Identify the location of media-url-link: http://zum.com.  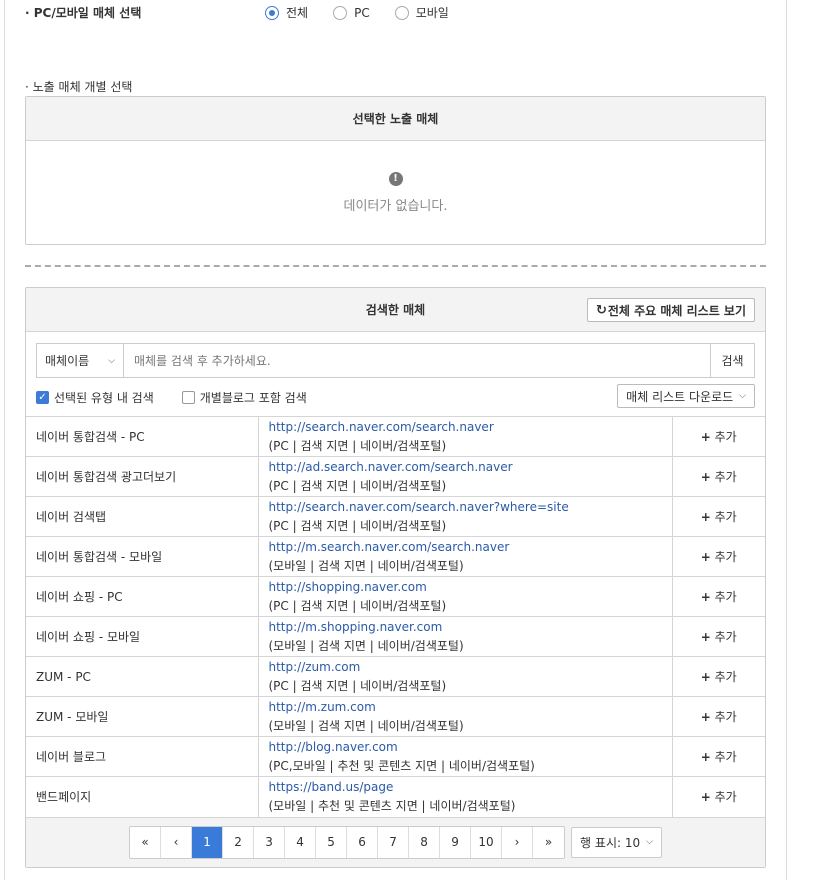
(470, 667).